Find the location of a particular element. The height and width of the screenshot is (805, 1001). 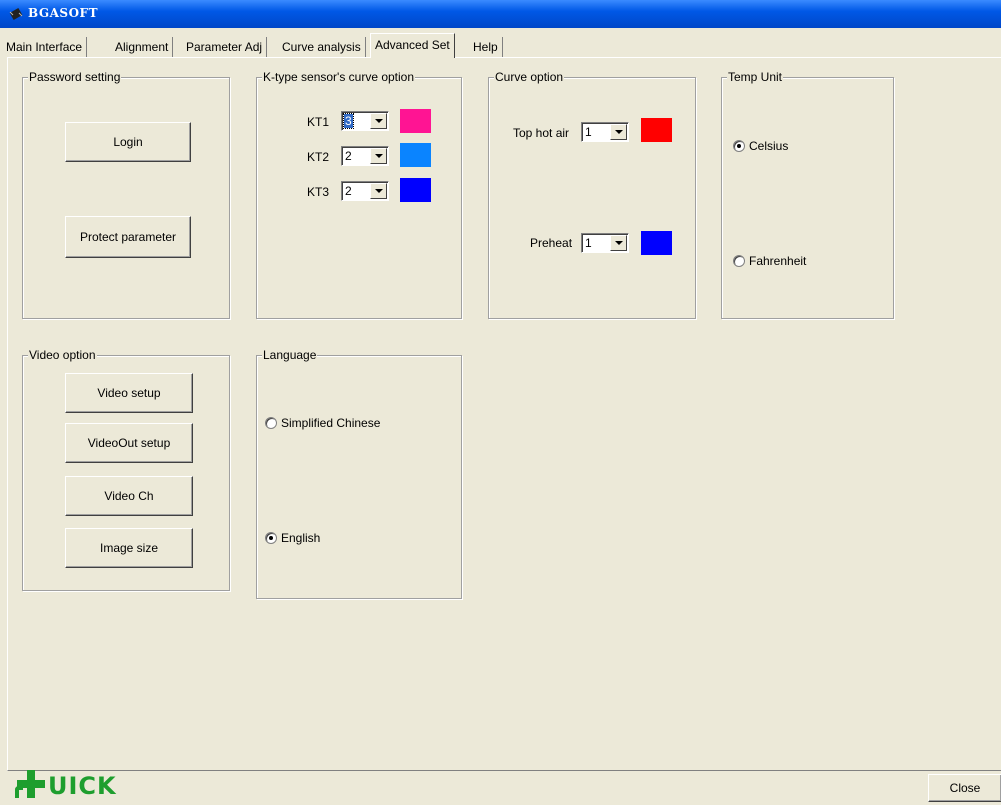

fahrenheit-label: Fahrenheit is located at coordinates (778, 261).